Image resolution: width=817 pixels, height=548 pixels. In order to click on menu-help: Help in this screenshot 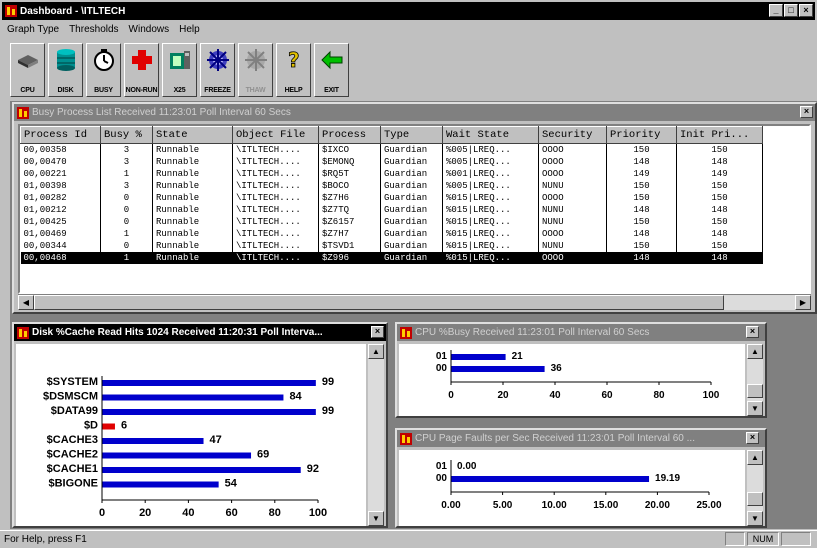, I will do `click(189, 29)`.